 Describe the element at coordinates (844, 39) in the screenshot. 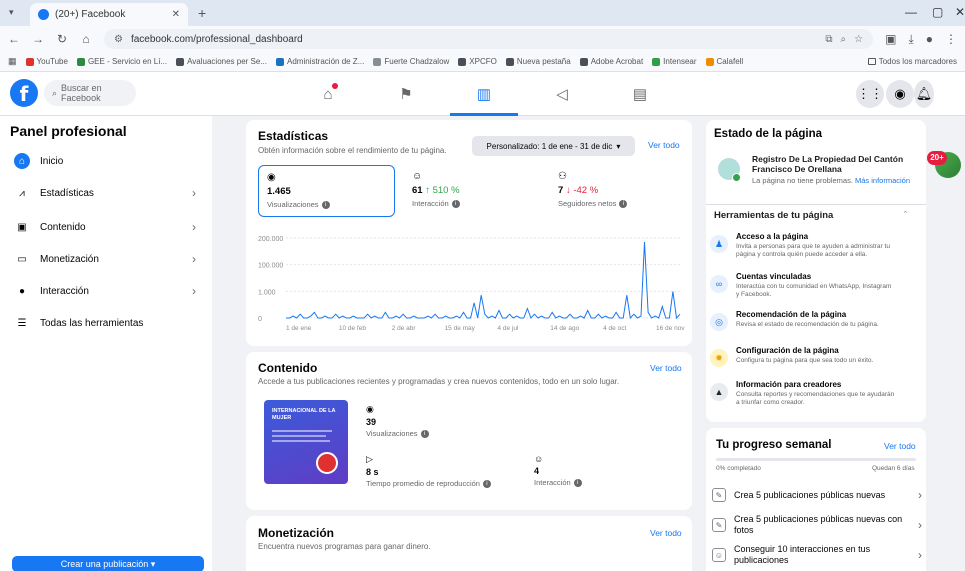

I see `zoom-icon: ⌕` at that location.